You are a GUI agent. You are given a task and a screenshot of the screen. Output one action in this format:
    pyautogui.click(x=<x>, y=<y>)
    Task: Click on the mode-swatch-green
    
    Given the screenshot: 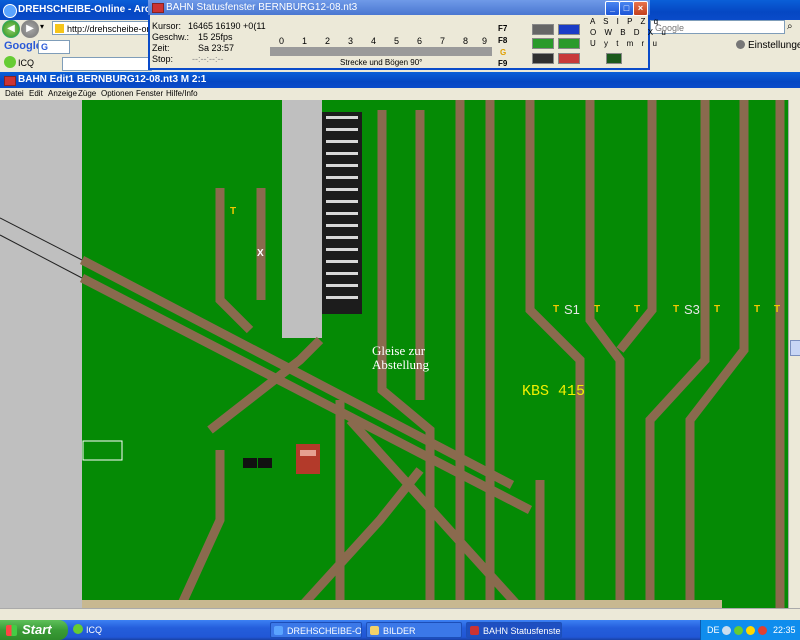 What is the action you would take?
    pyautogui.click(x=543, y=43)
    